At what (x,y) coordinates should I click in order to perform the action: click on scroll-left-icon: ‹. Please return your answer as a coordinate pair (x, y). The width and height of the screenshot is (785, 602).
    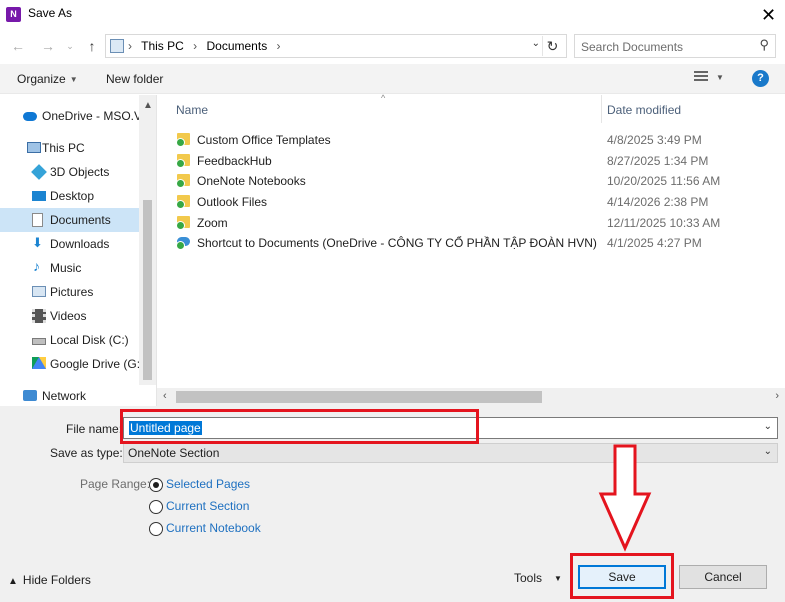
    Looking at the image, I should click on (165, 396).